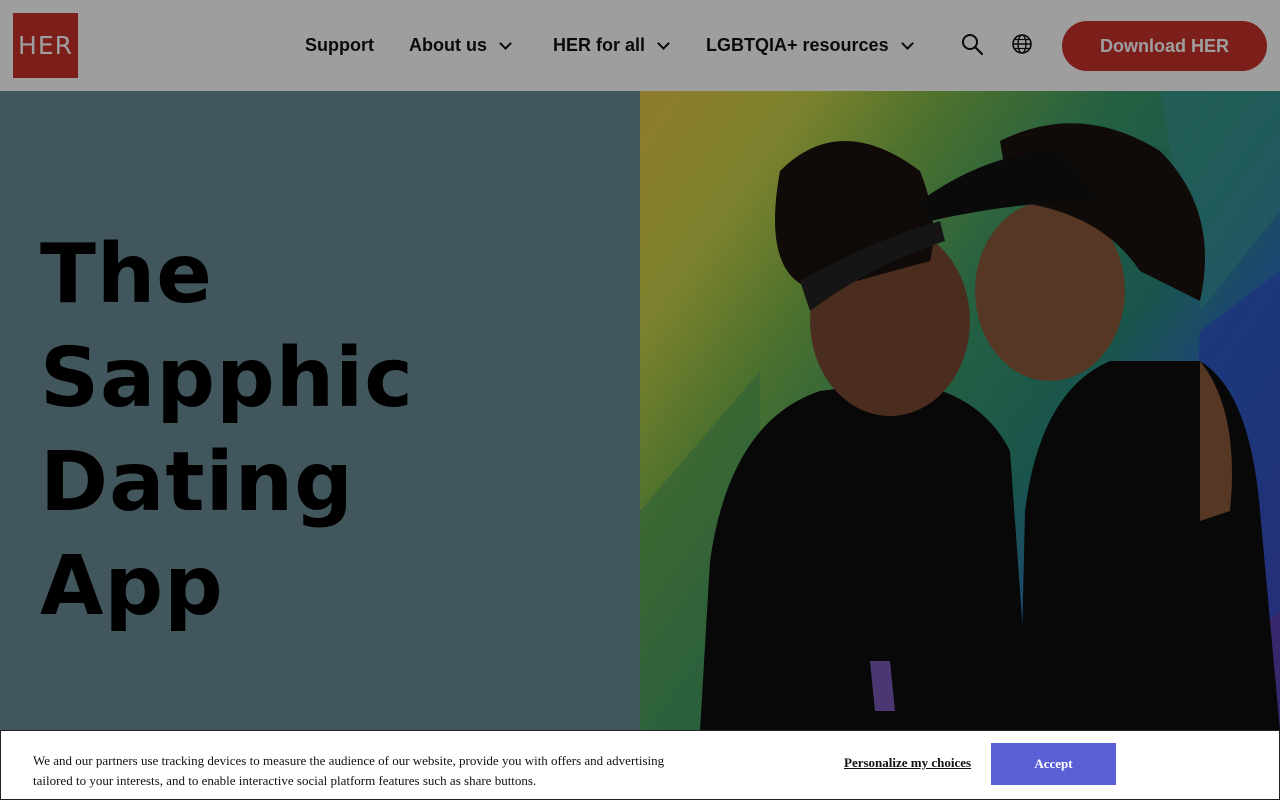 Image resolution: width=1280 pixels, height=800 pixels. I want to click on personalize-choices-link: Personalize my choices, so click(907, 763).